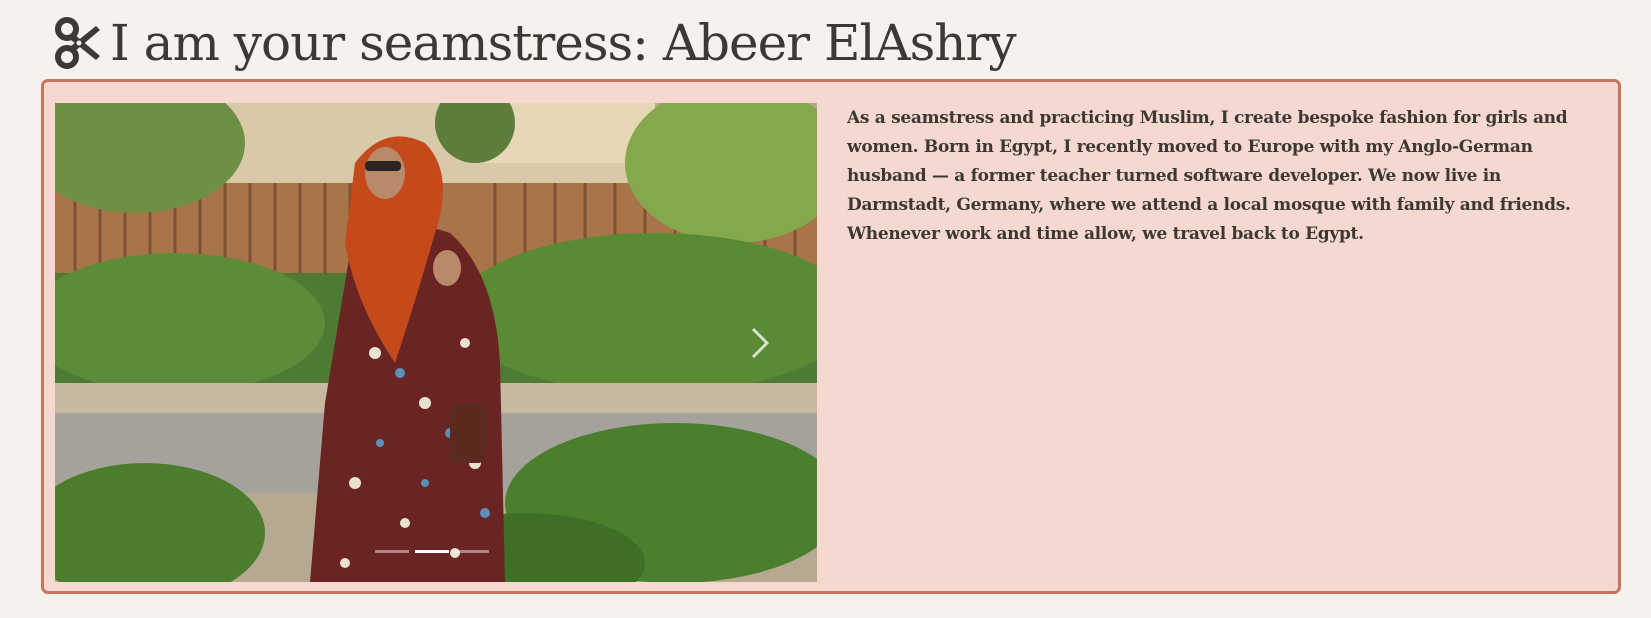  I want to click on scissors-icon, so click(79, 43).